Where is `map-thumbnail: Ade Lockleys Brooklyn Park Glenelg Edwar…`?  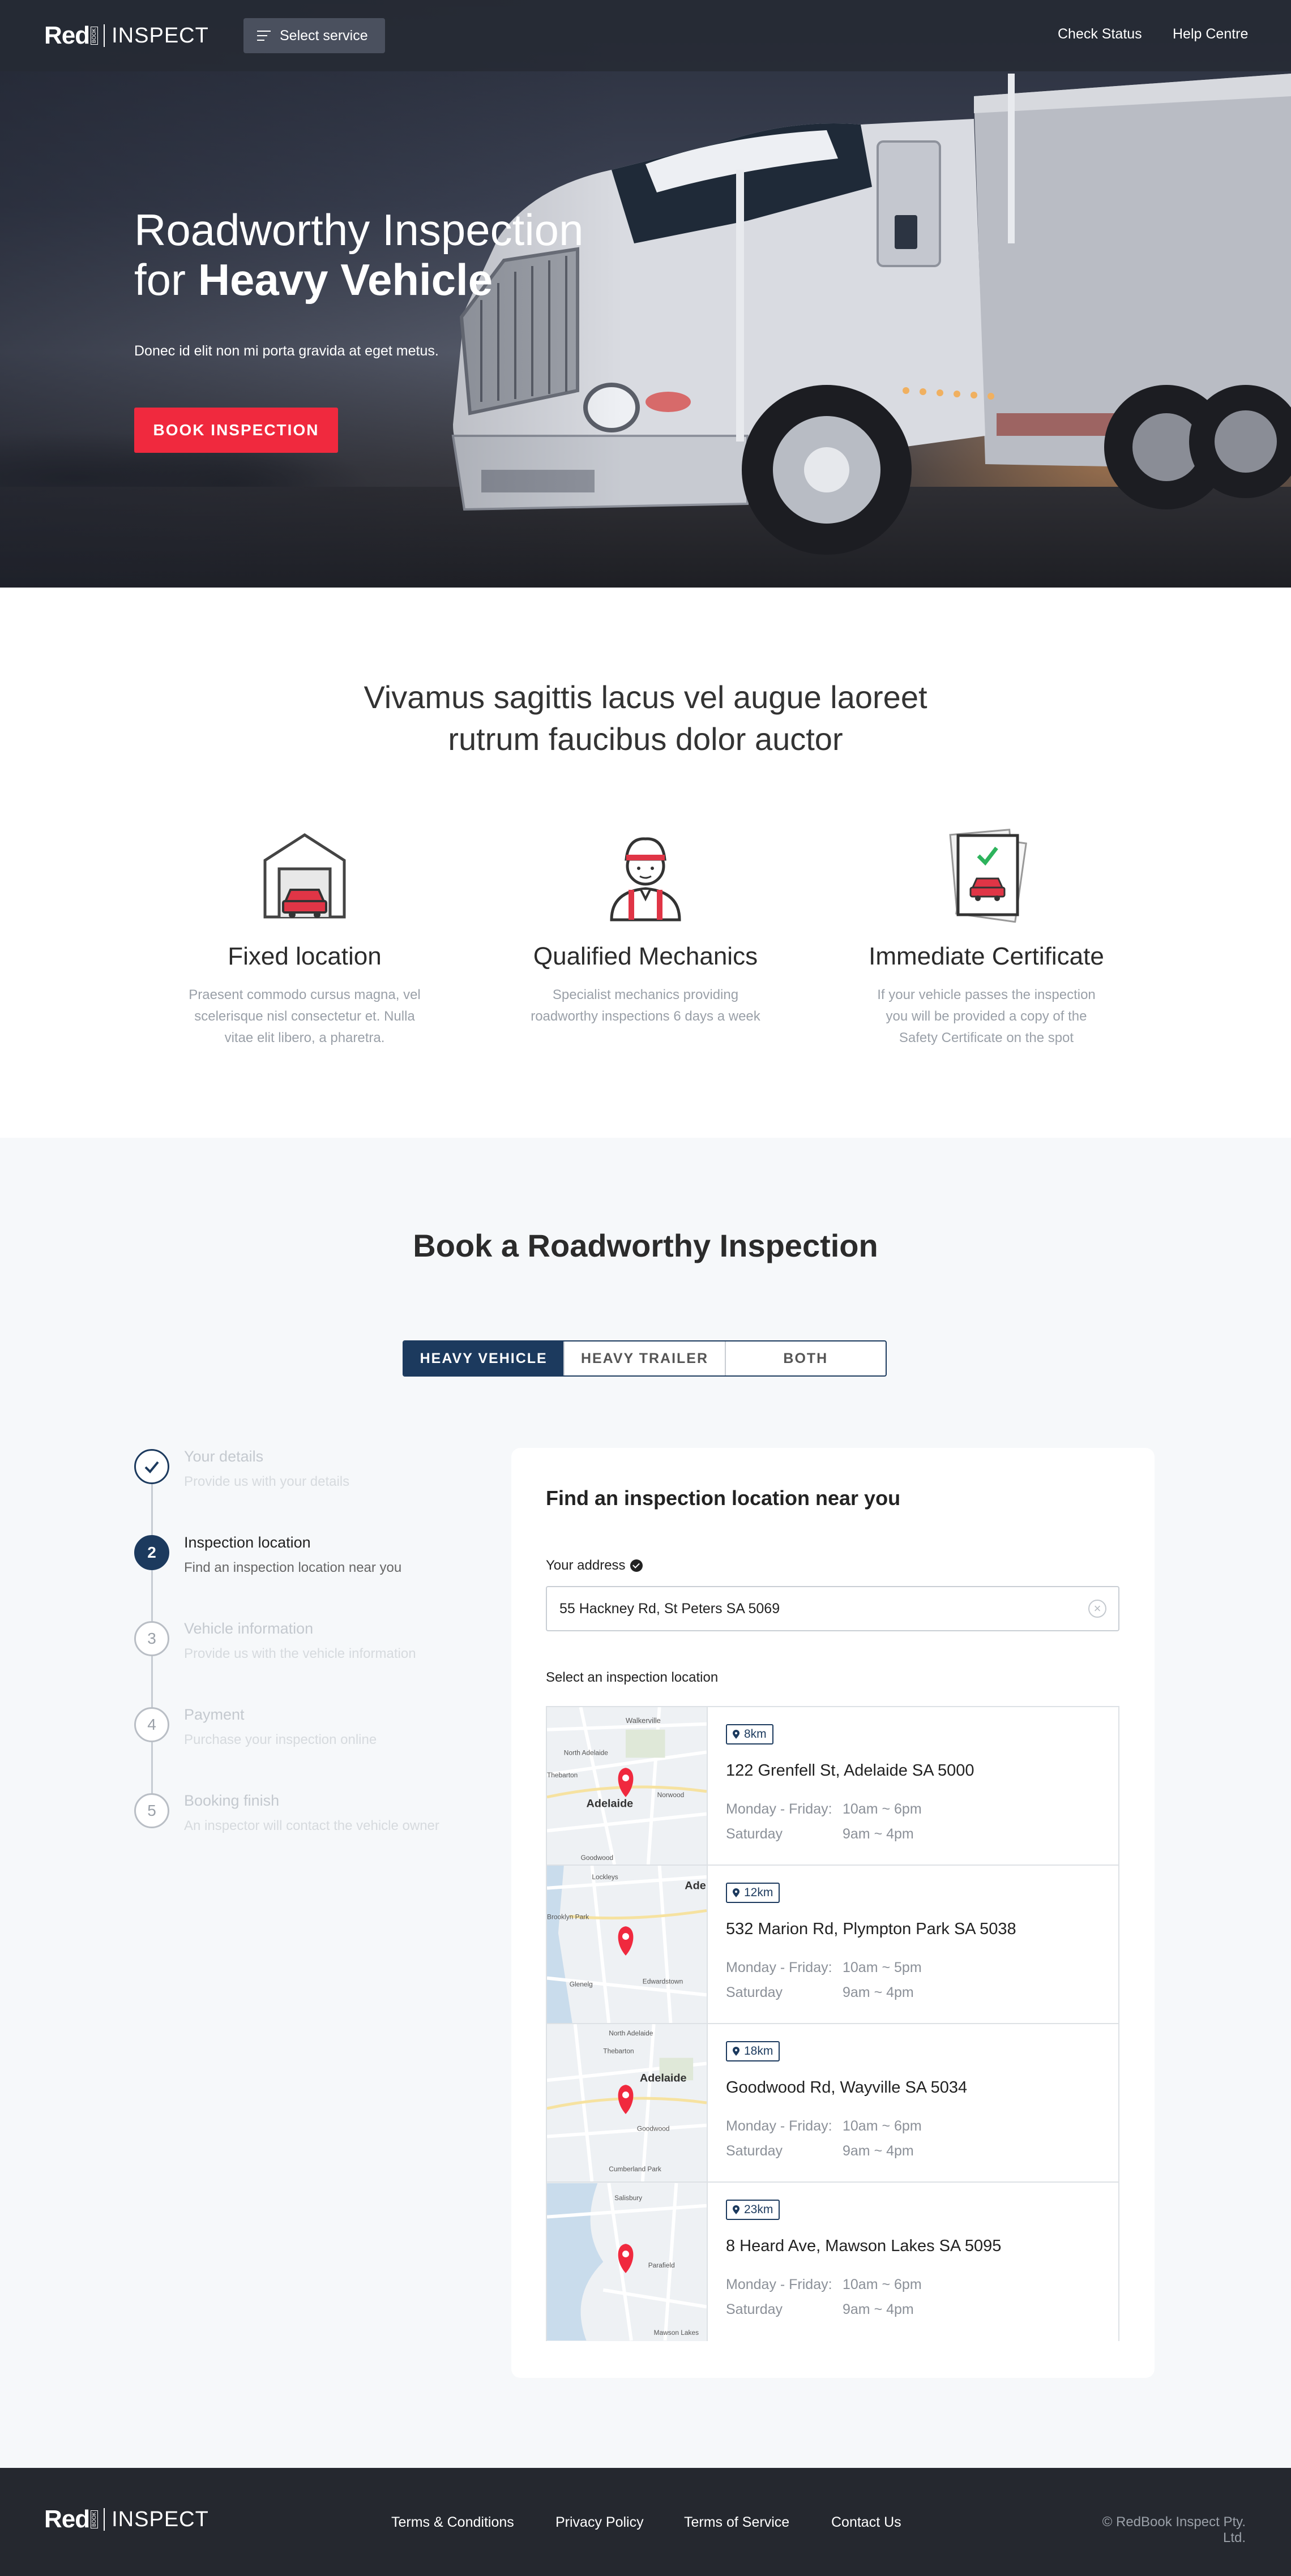 map-thumbnail: Ade Lockleys Brooklyn Park Glenelg Edwar… is located at coordinates (627, 1944).